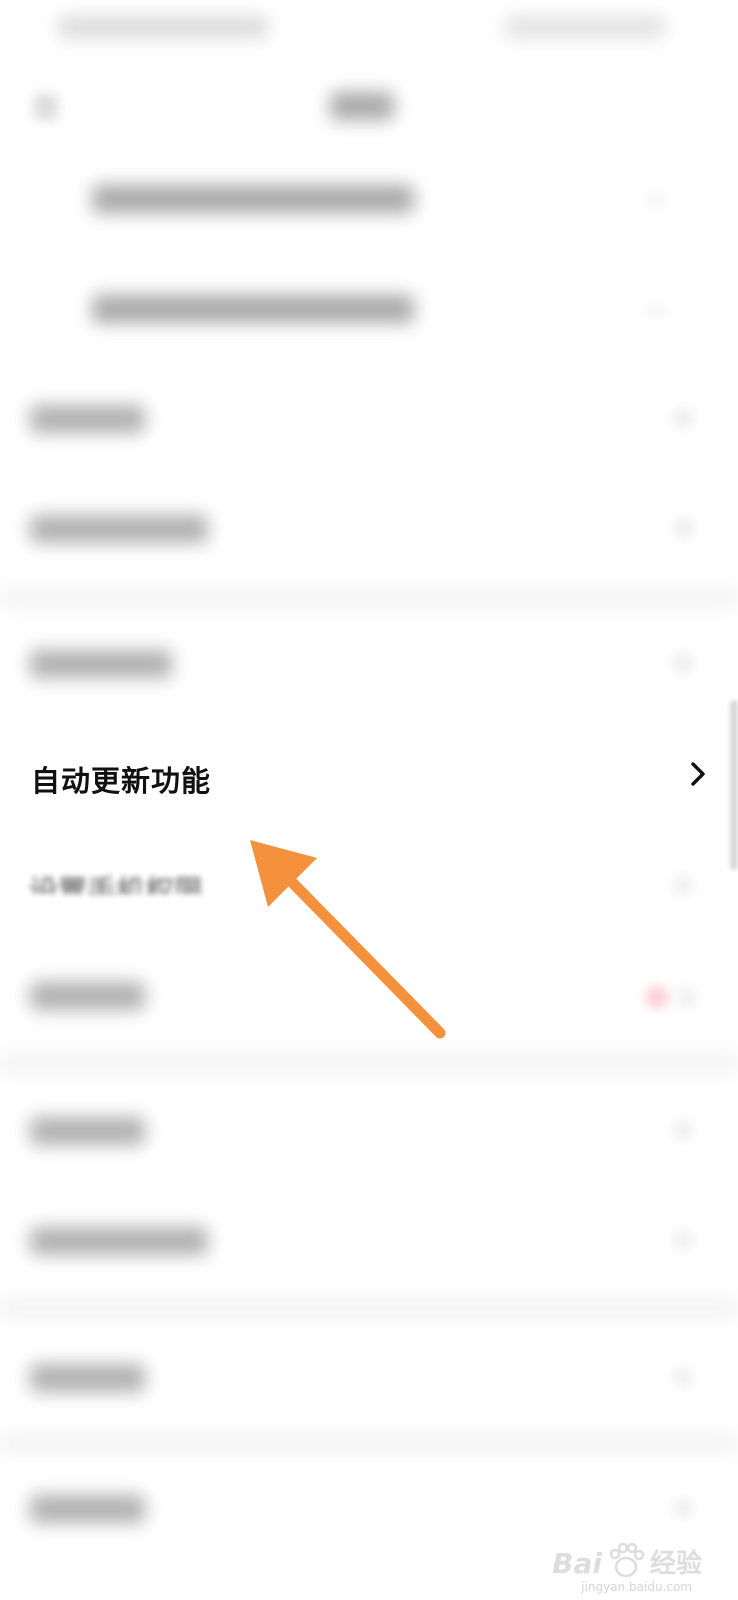  I want to click on auto-update-row: 自动更新功能, so click(369, 775).